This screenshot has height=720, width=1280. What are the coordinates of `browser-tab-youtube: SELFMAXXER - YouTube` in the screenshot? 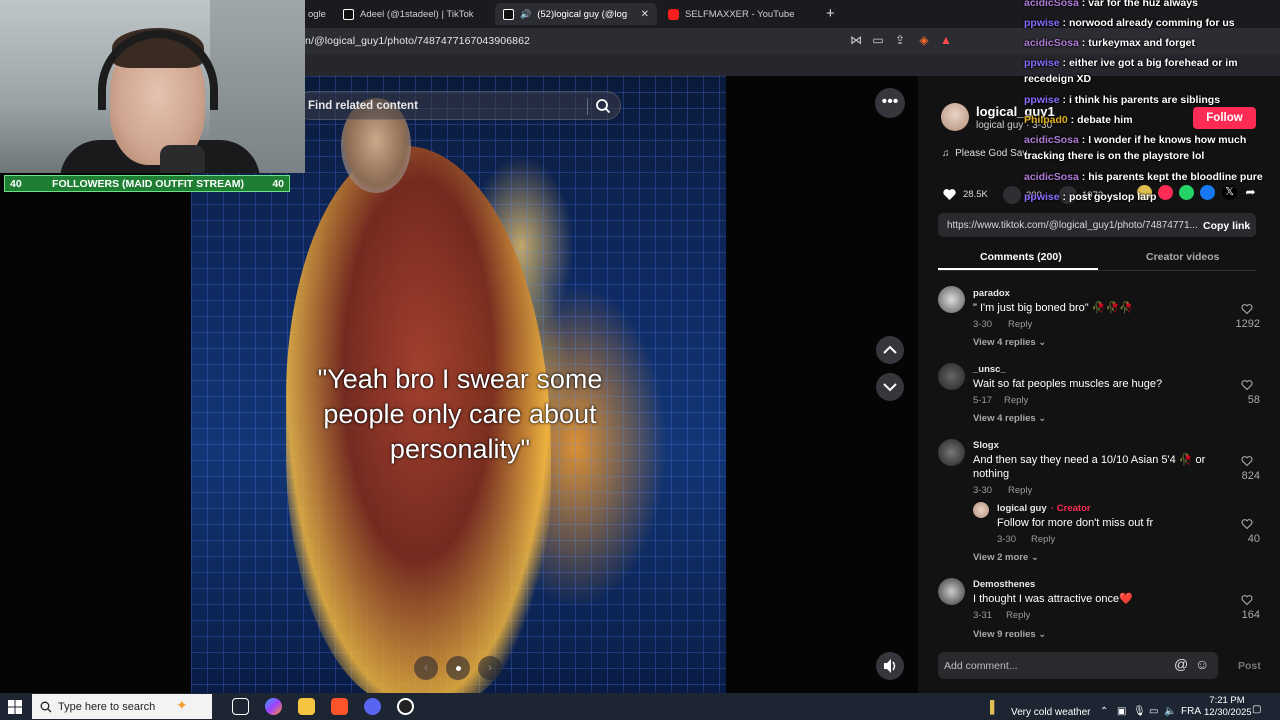 It's located at (740, 14).